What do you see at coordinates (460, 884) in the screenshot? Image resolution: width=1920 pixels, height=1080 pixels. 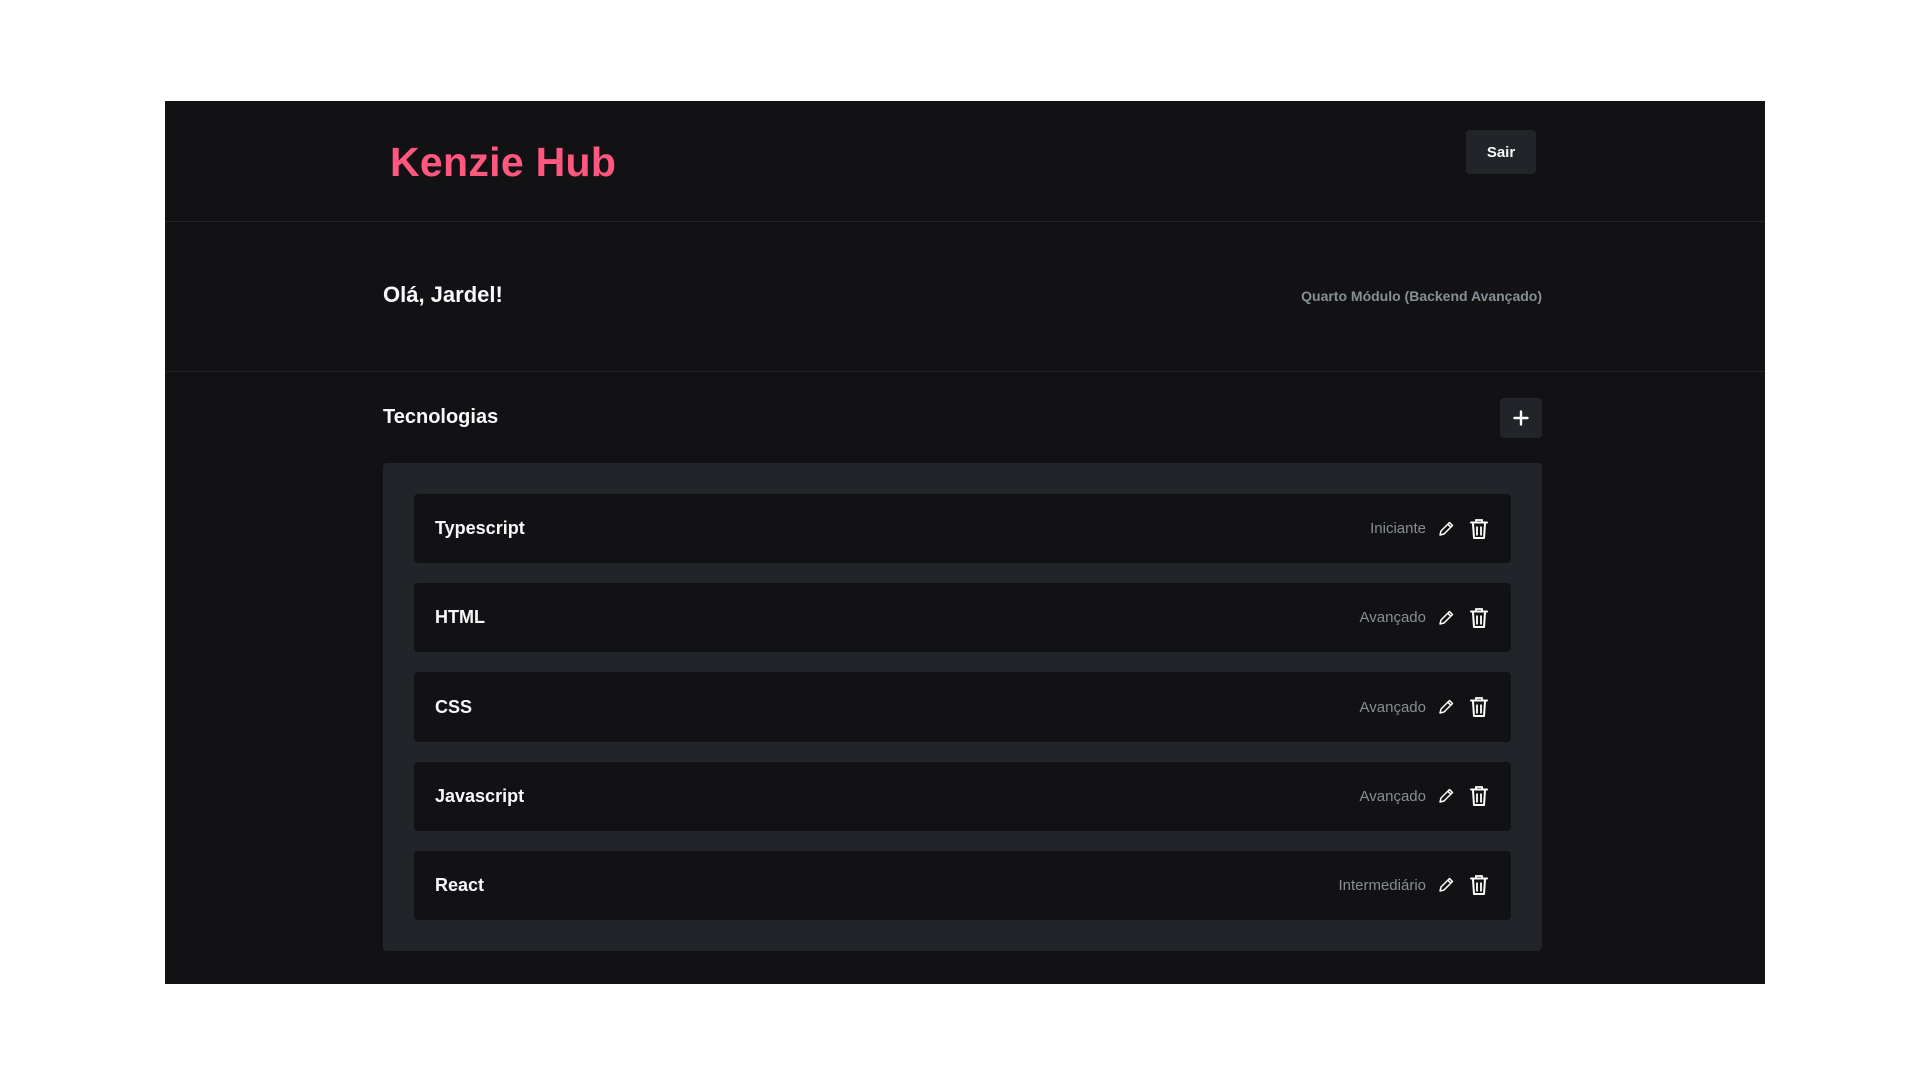 I see `technology-name: React` at bounding box center [460, 884].